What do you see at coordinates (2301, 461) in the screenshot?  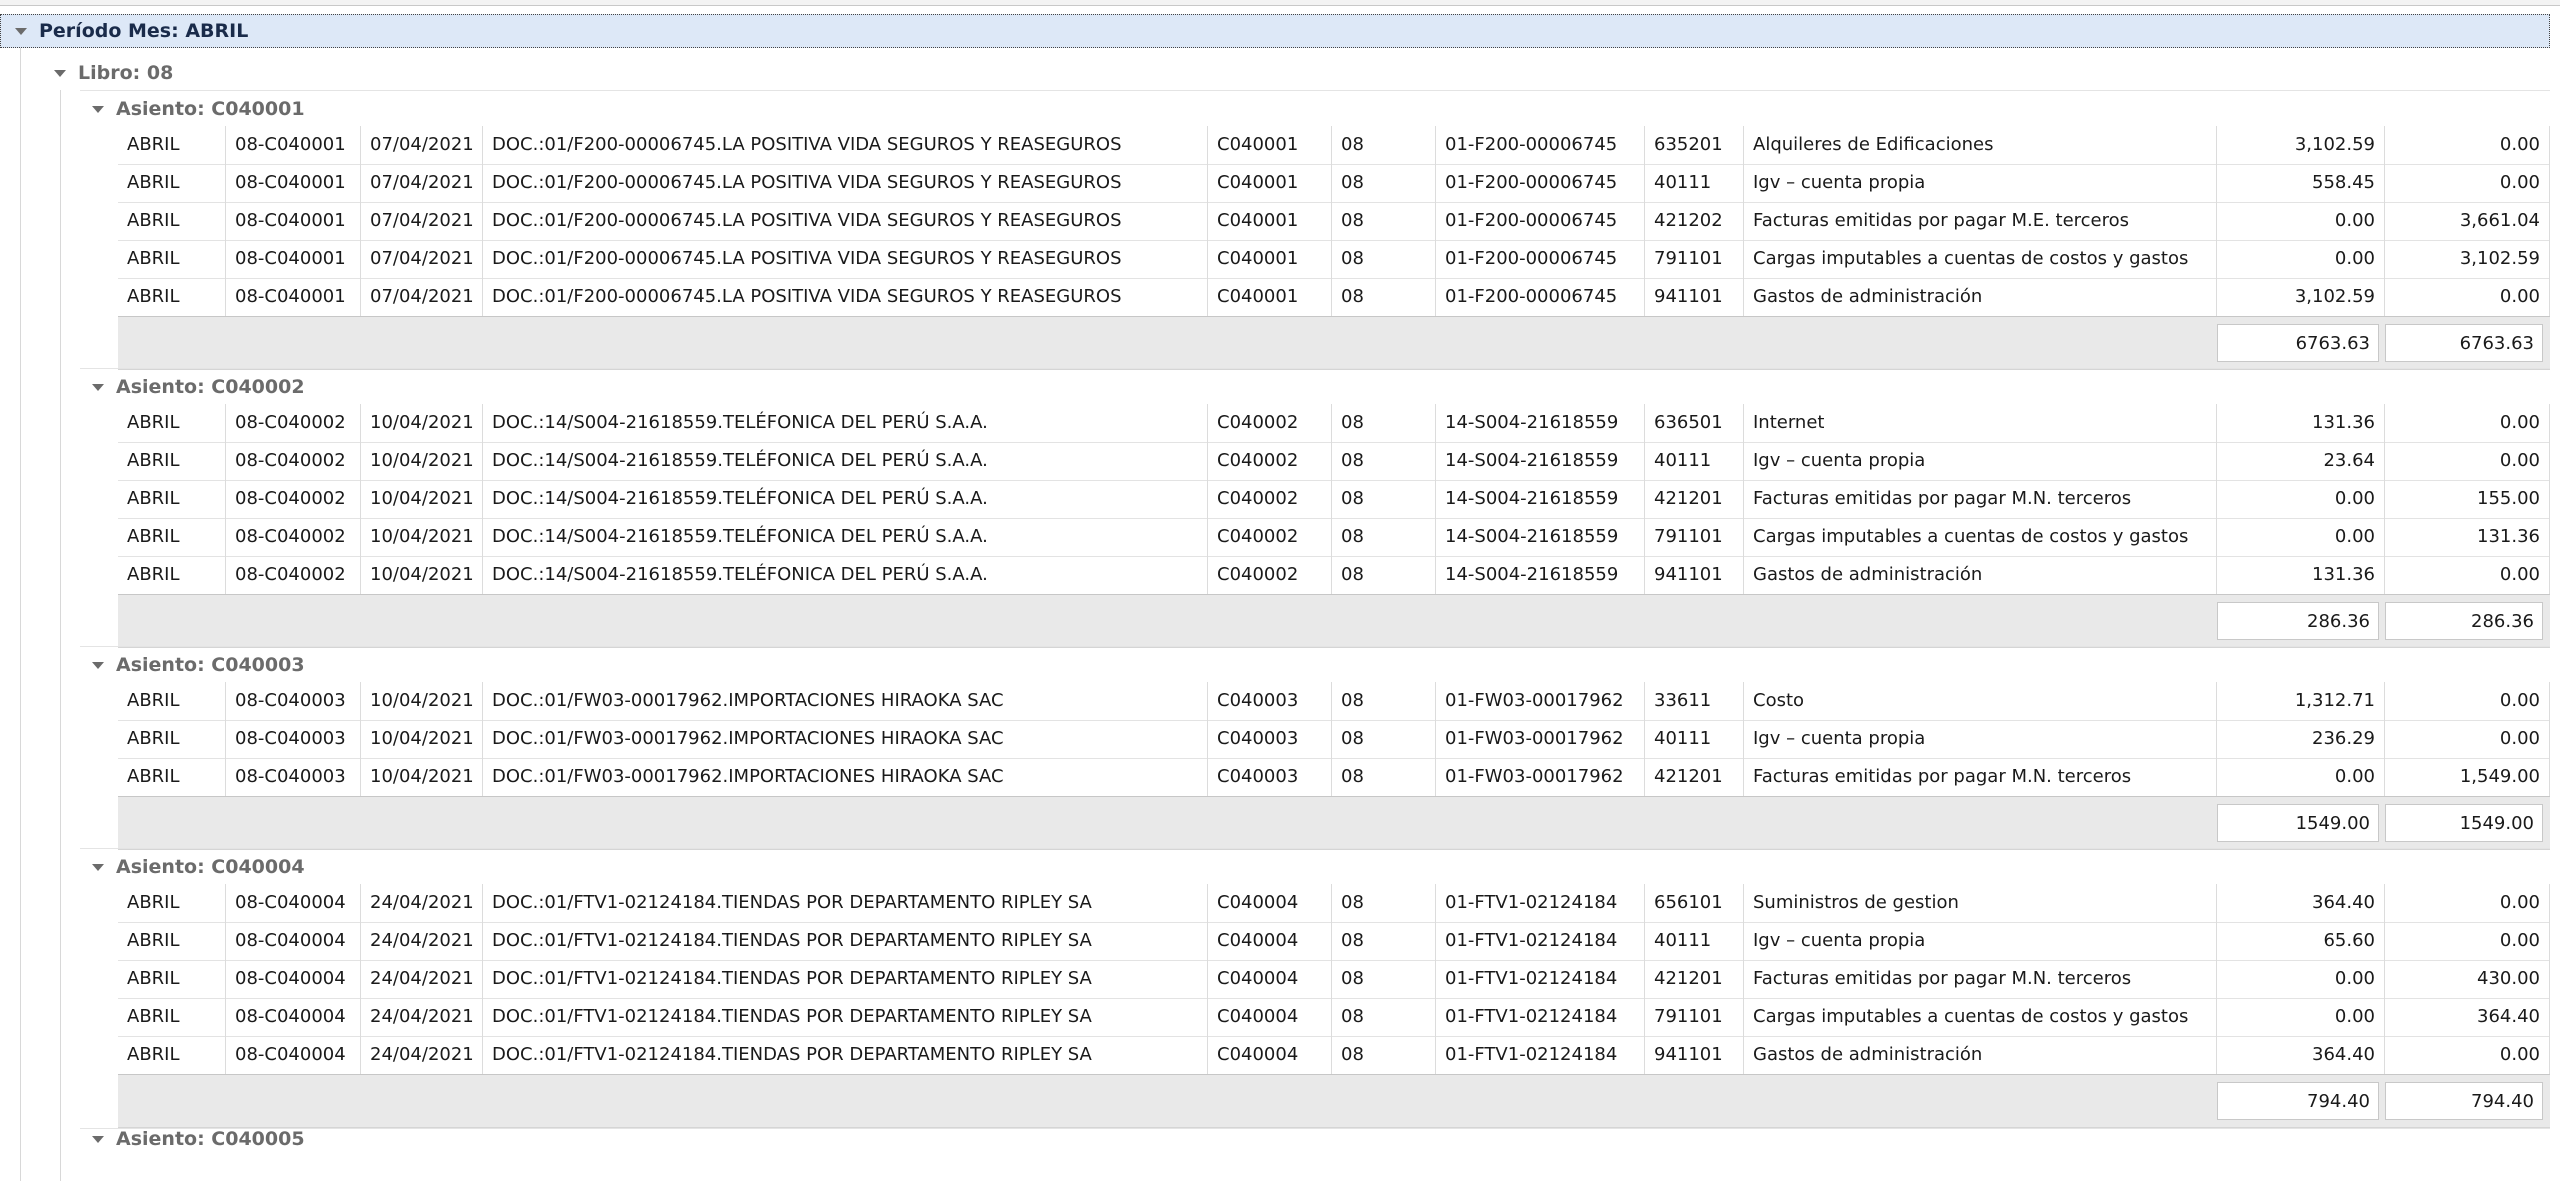 I see `debe-cell: 23.64` at bounding box center [2301, 461].